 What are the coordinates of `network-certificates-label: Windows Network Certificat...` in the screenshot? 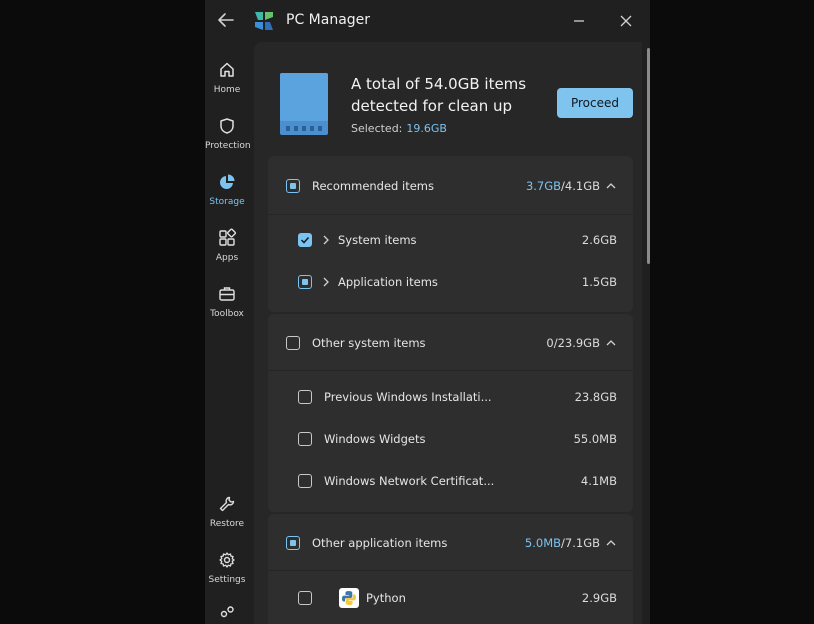 It's located at (409, 481).